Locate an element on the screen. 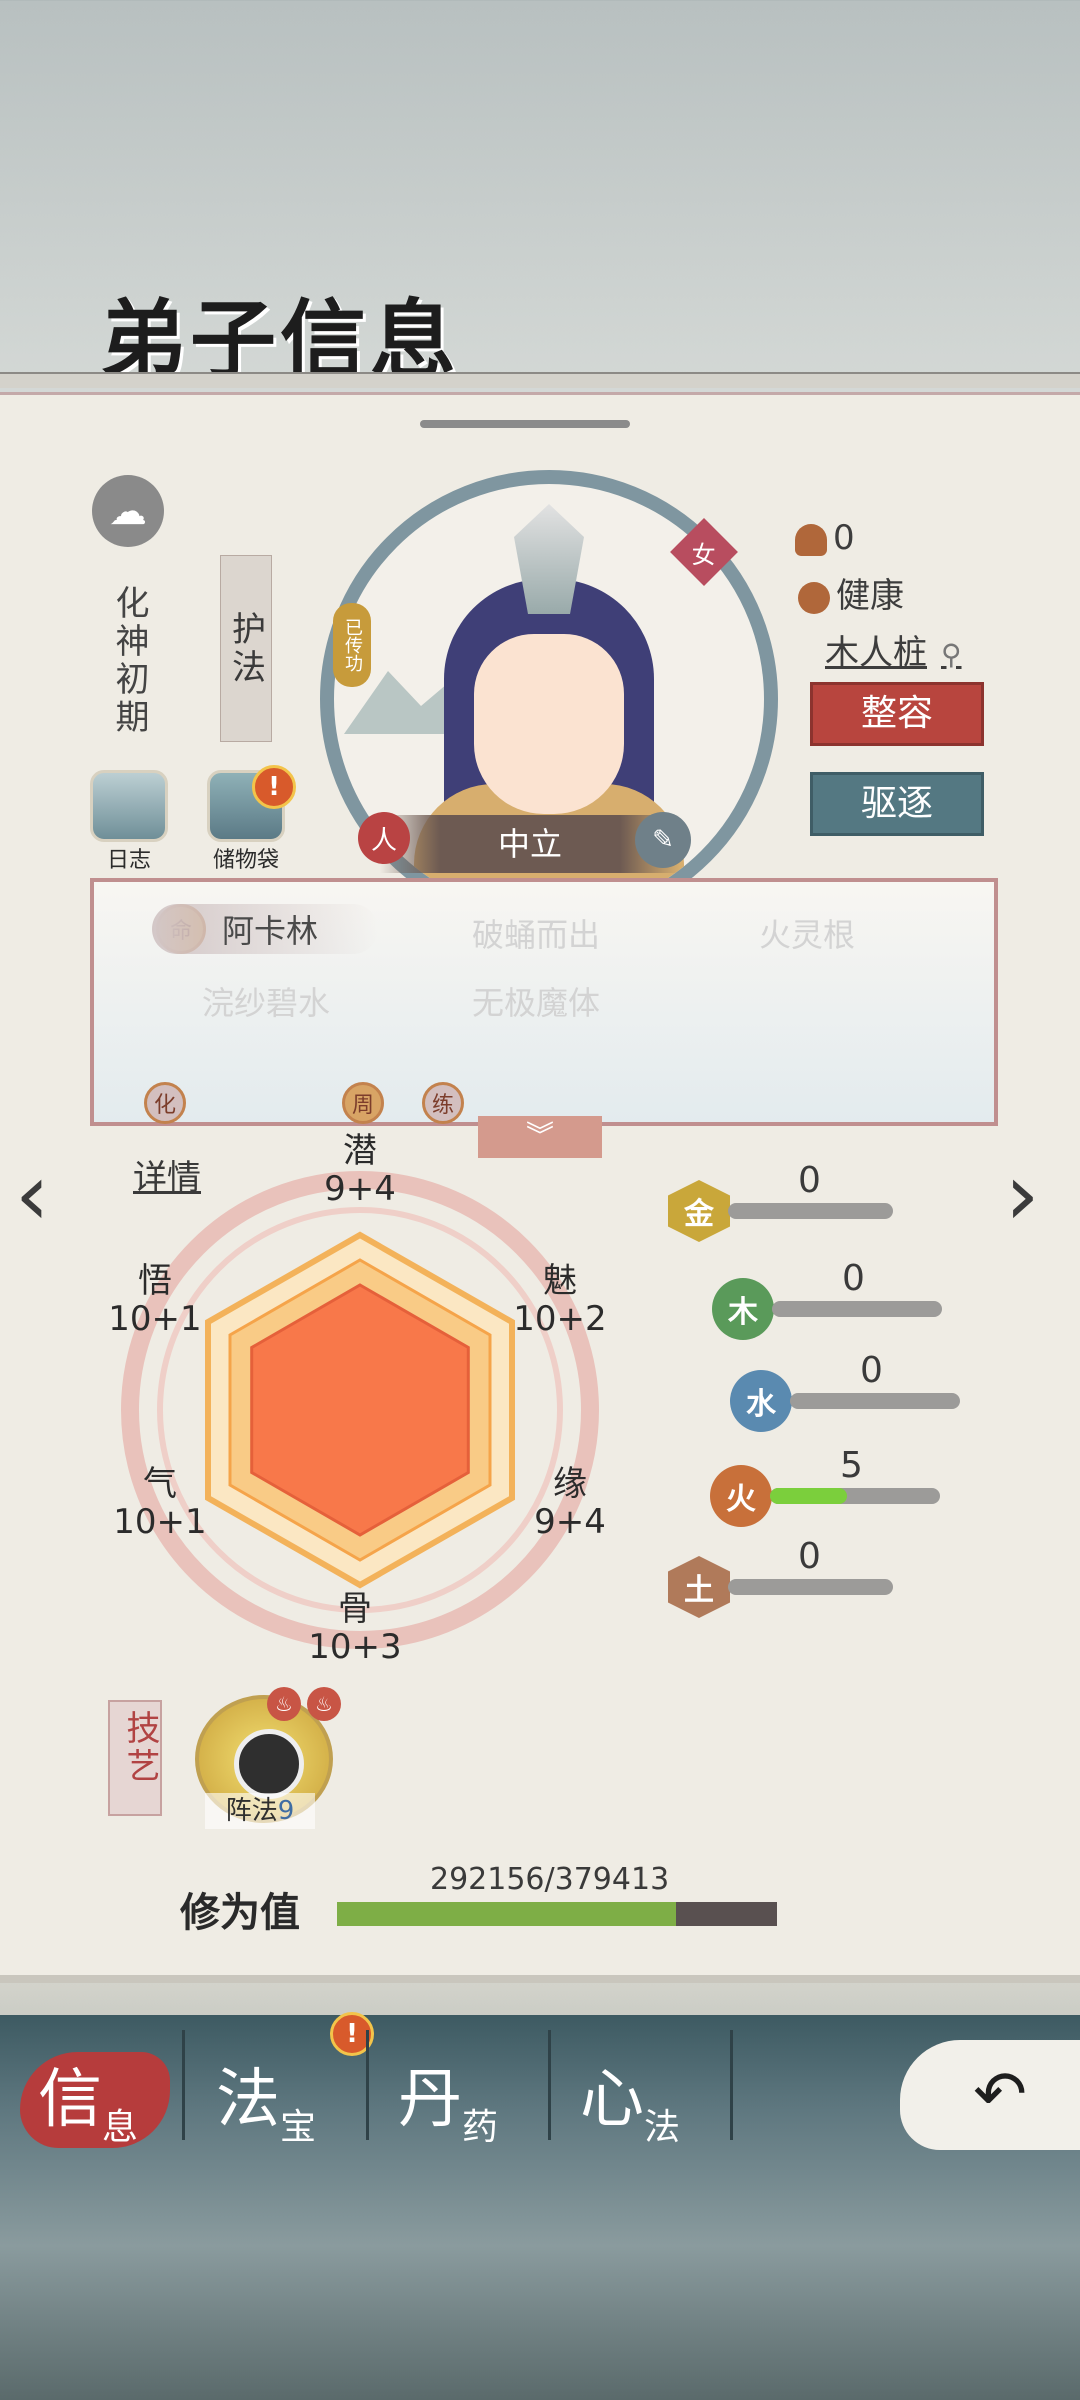  log-button: 日志 is located at coordinates (129, 822).